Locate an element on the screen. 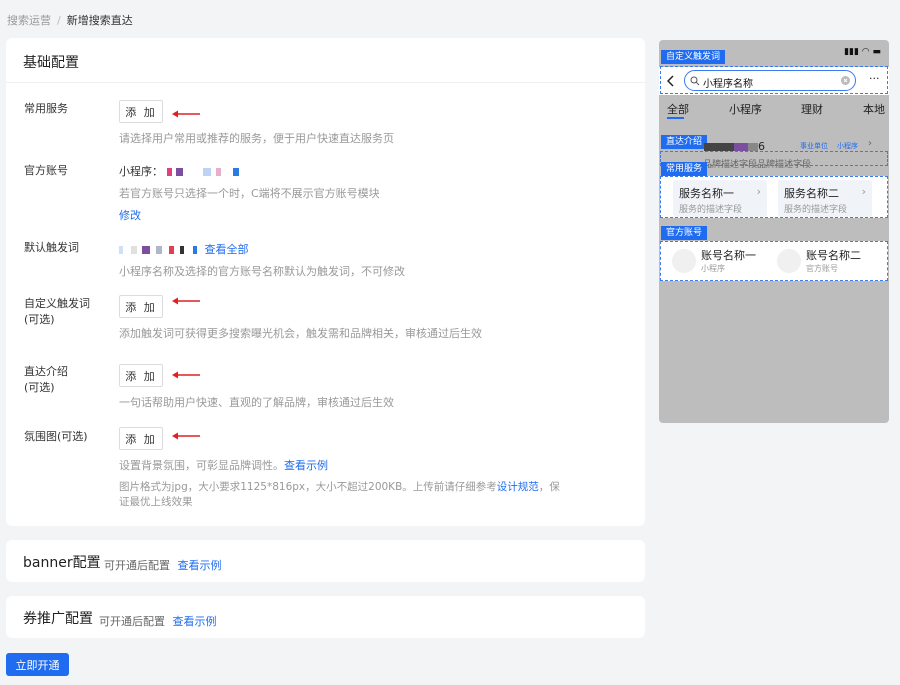  preview-tab-all: 全部 is located at coordinates (678, 109).